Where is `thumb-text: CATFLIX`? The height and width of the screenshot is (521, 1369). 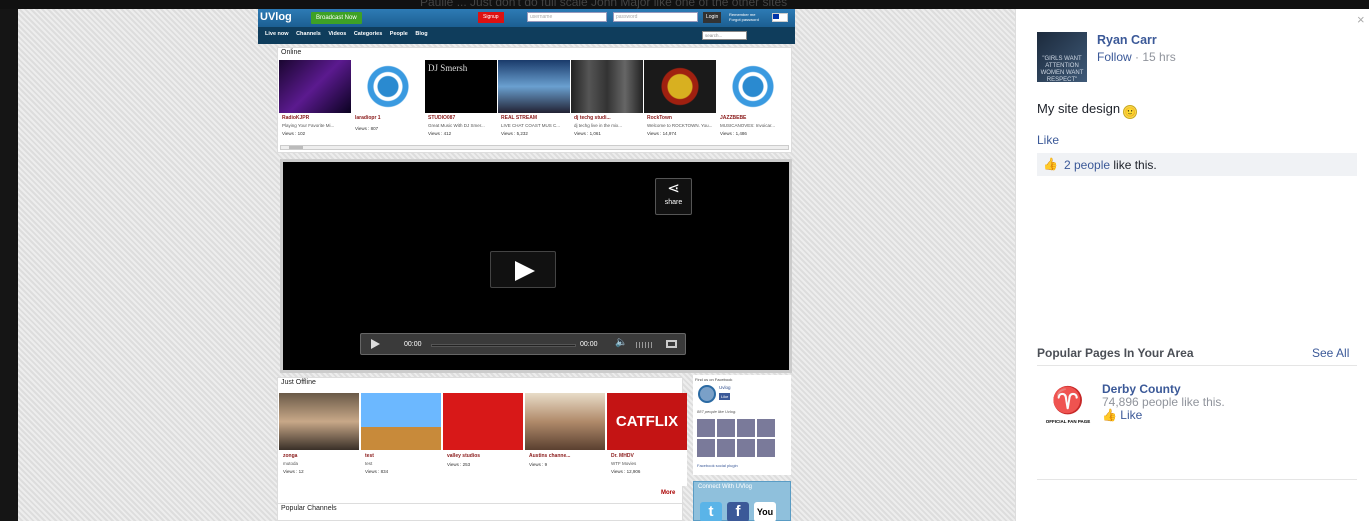 thumb-text: CATFLIX is located at coordinates (647, 421).